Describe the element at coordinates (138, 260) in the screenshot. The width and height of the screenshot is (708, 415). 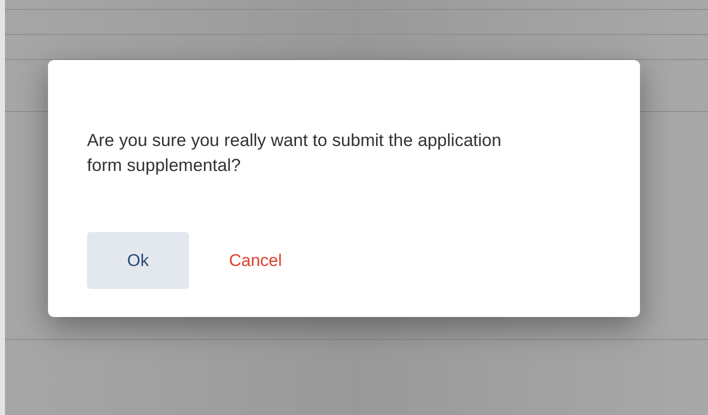
I see `ok-button: Ok` at that location.